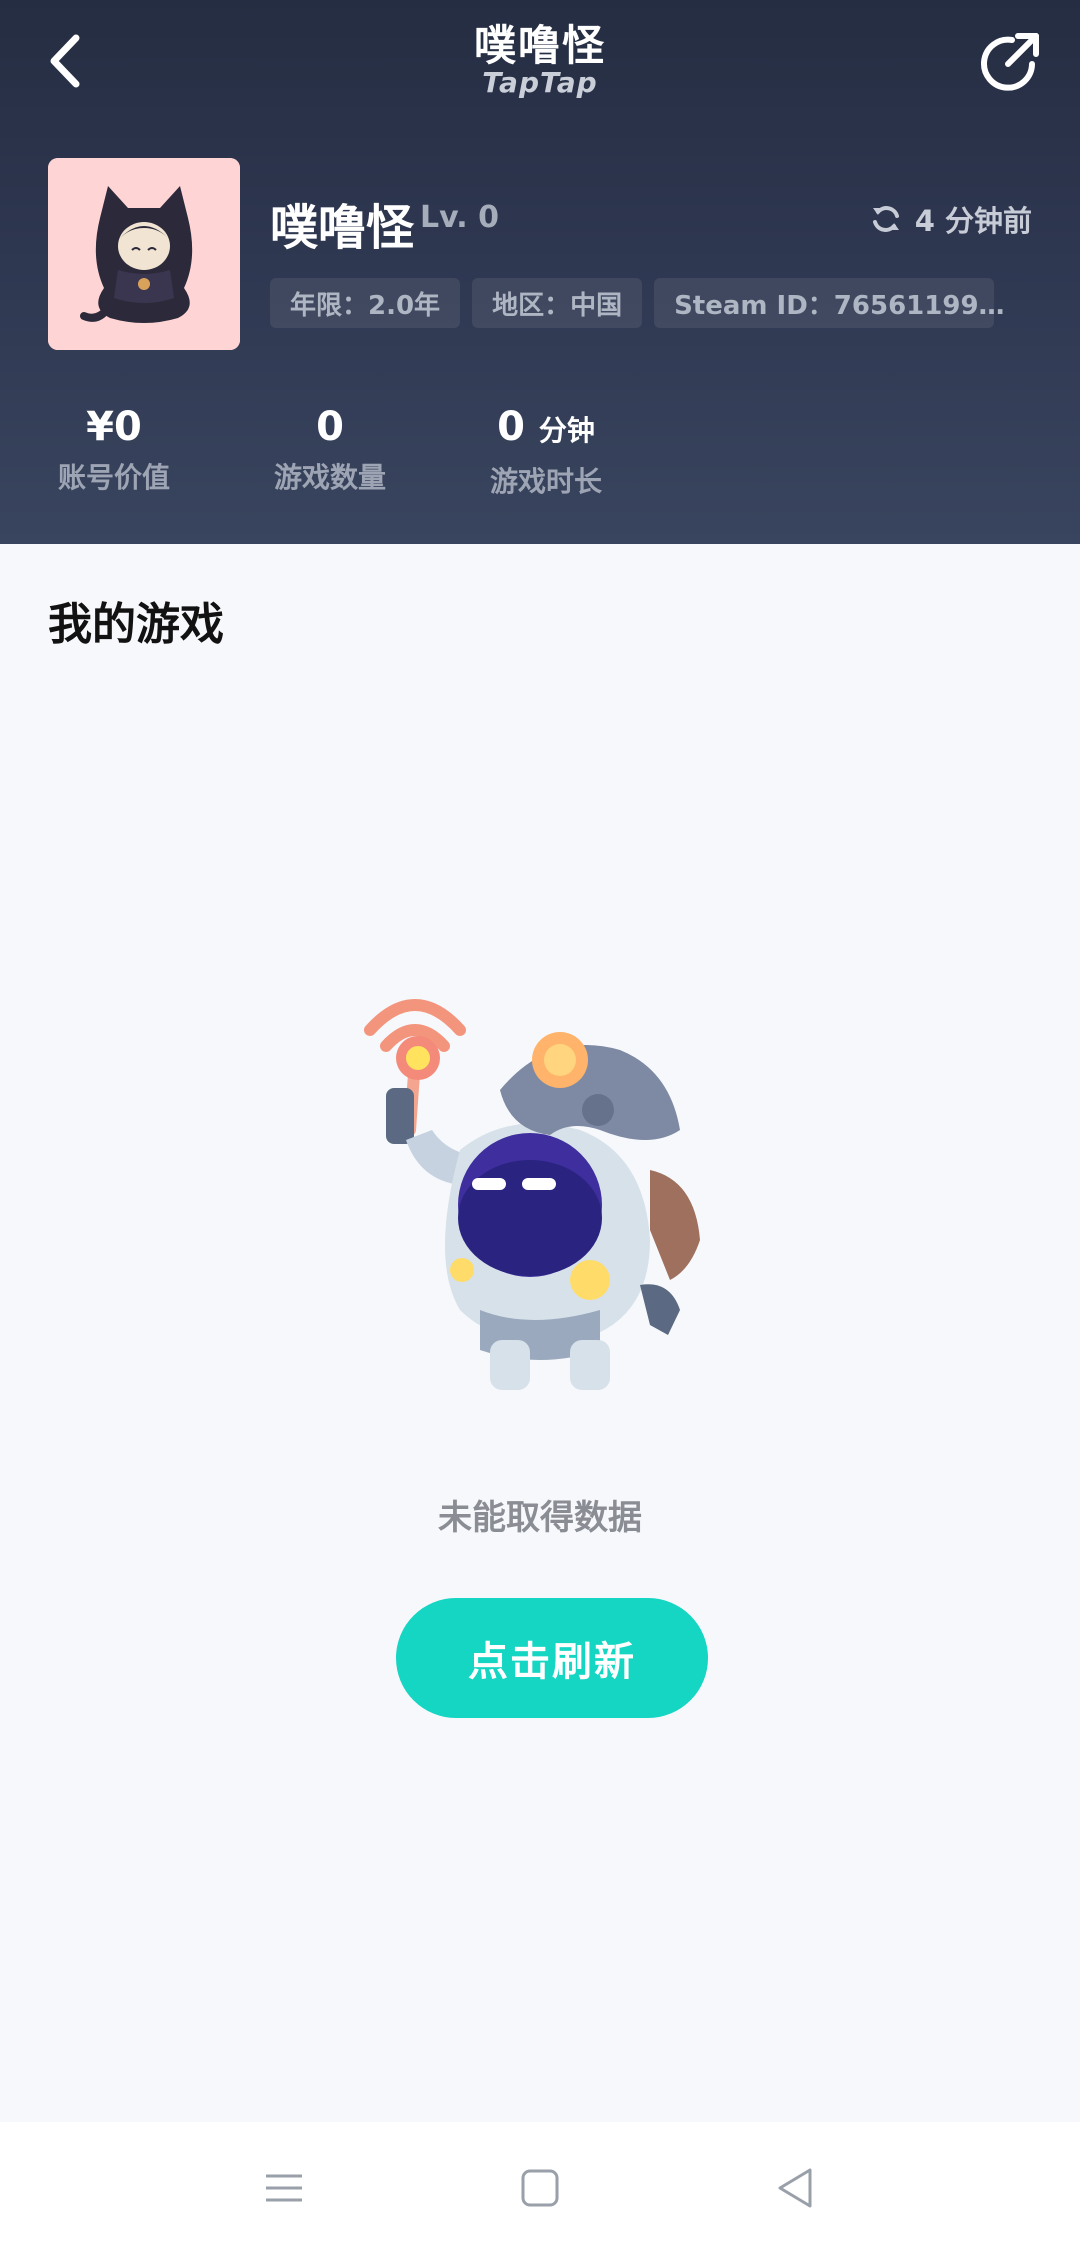 The image size is (1080, 2254). Describe the element at coordinates (342, 228) in the screenshot. I see `username: 噗噜怪` at that location.